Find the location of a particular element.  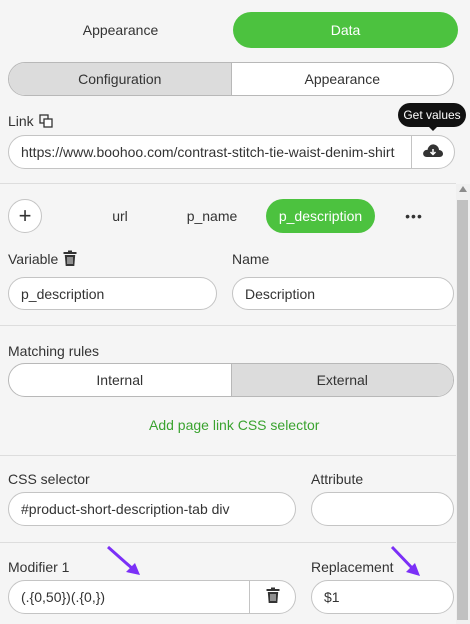

delete-modifier-button is located at coordinates (272, 597).